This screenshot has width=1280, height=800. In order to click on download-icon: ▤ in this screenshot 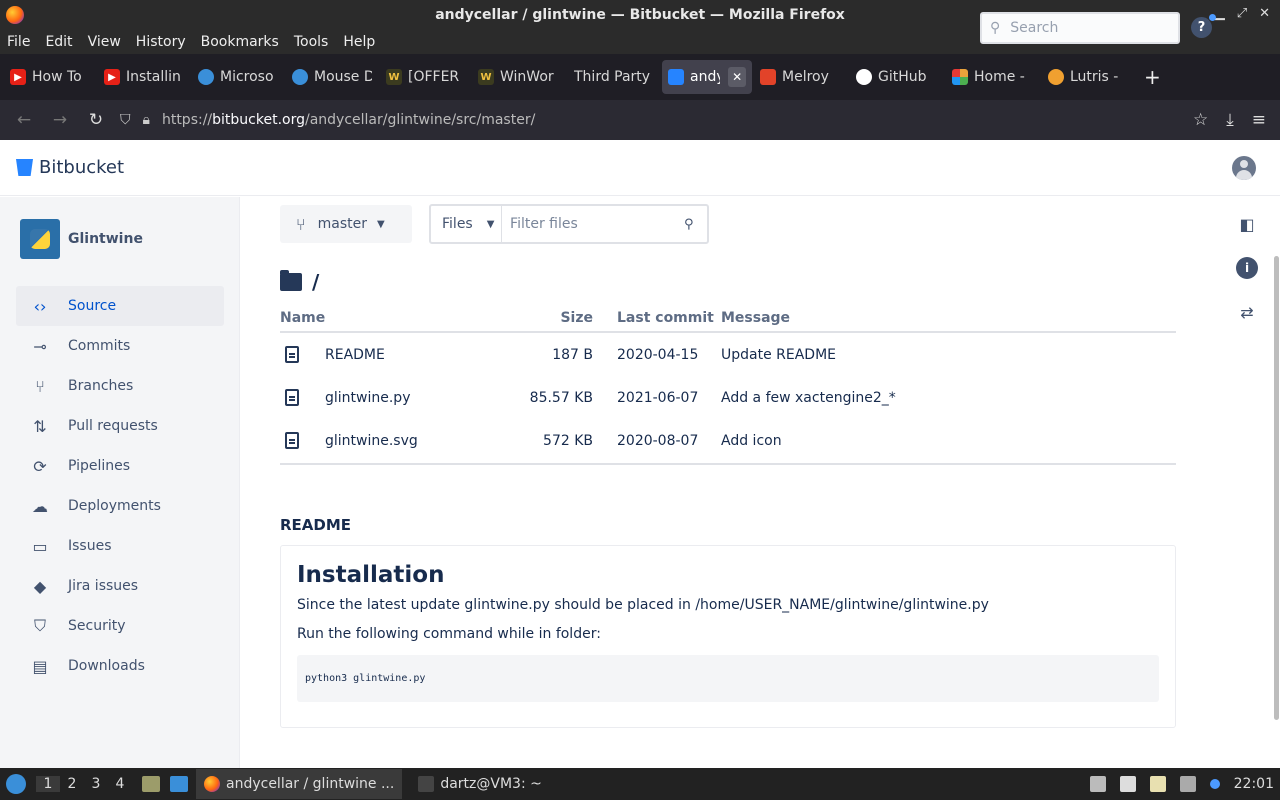, I will do `click(40, 666)`.